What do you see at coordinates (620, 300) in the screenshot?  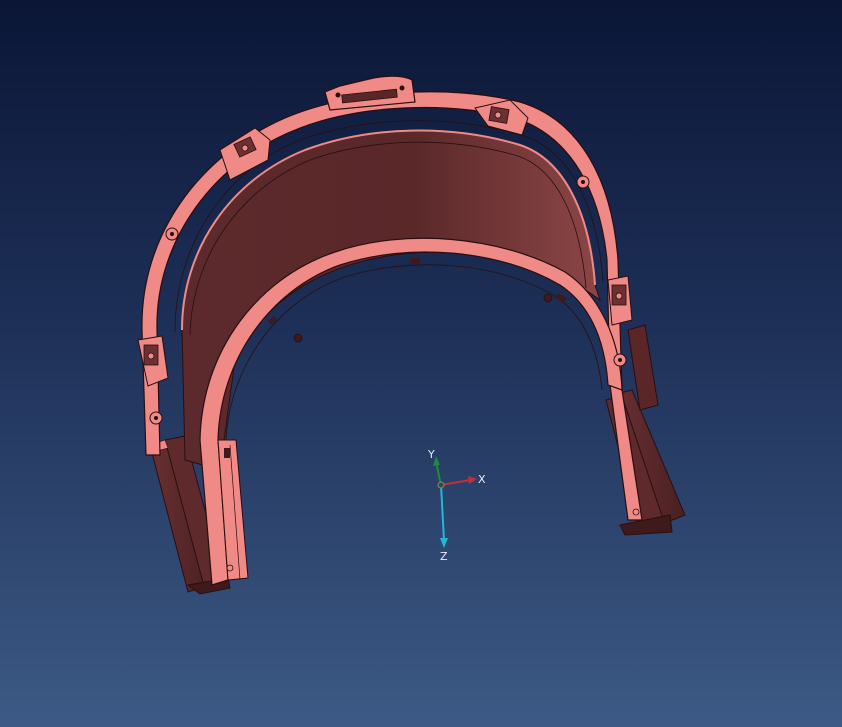 I see `clip-bracket-right` at bounding box center [620, 300].